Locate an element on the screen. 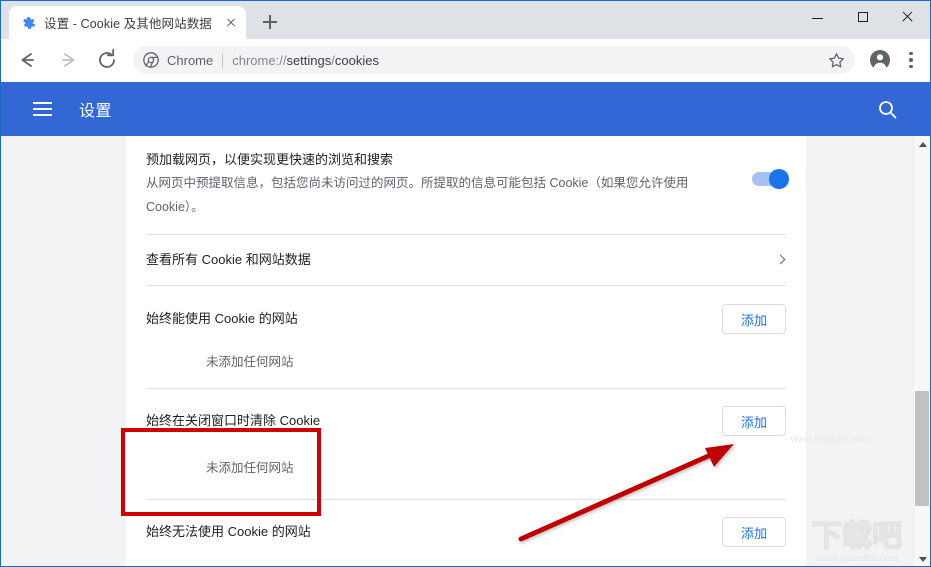 Image resolution: width=931 pixels, height=567 pixels. scroll-up-icon is located at coordinates (922, 144).